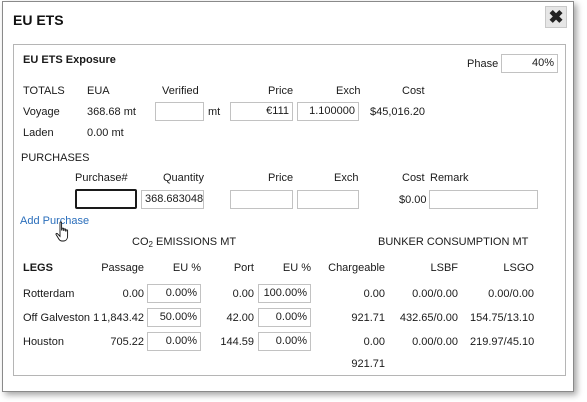 This screenshot has height=402, width=587. I want to click on purchase-number-field, so click(106, 199).